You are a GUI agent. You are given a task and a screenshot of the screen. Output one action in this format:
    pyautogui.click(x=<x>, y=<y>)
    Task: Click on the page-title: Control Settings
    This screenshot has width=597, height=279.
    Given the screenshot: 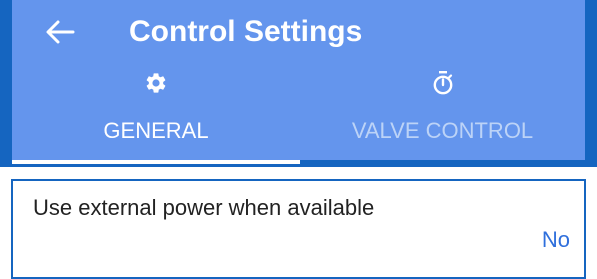 What is the action you would take?
    pyautogui.click(x=246, y=31)
    